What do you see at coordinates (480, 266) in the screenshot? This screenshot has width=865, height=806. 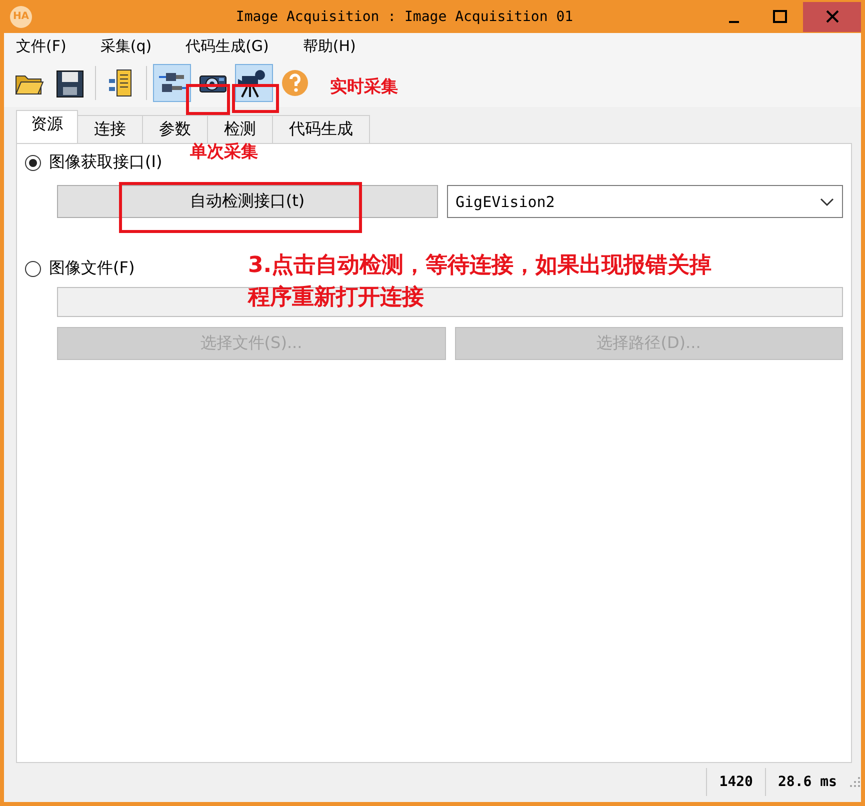 I see `annotation-text: 3.点击自动检测，等待连接，如果出现报错关掉` at bounding box center [480, 266].